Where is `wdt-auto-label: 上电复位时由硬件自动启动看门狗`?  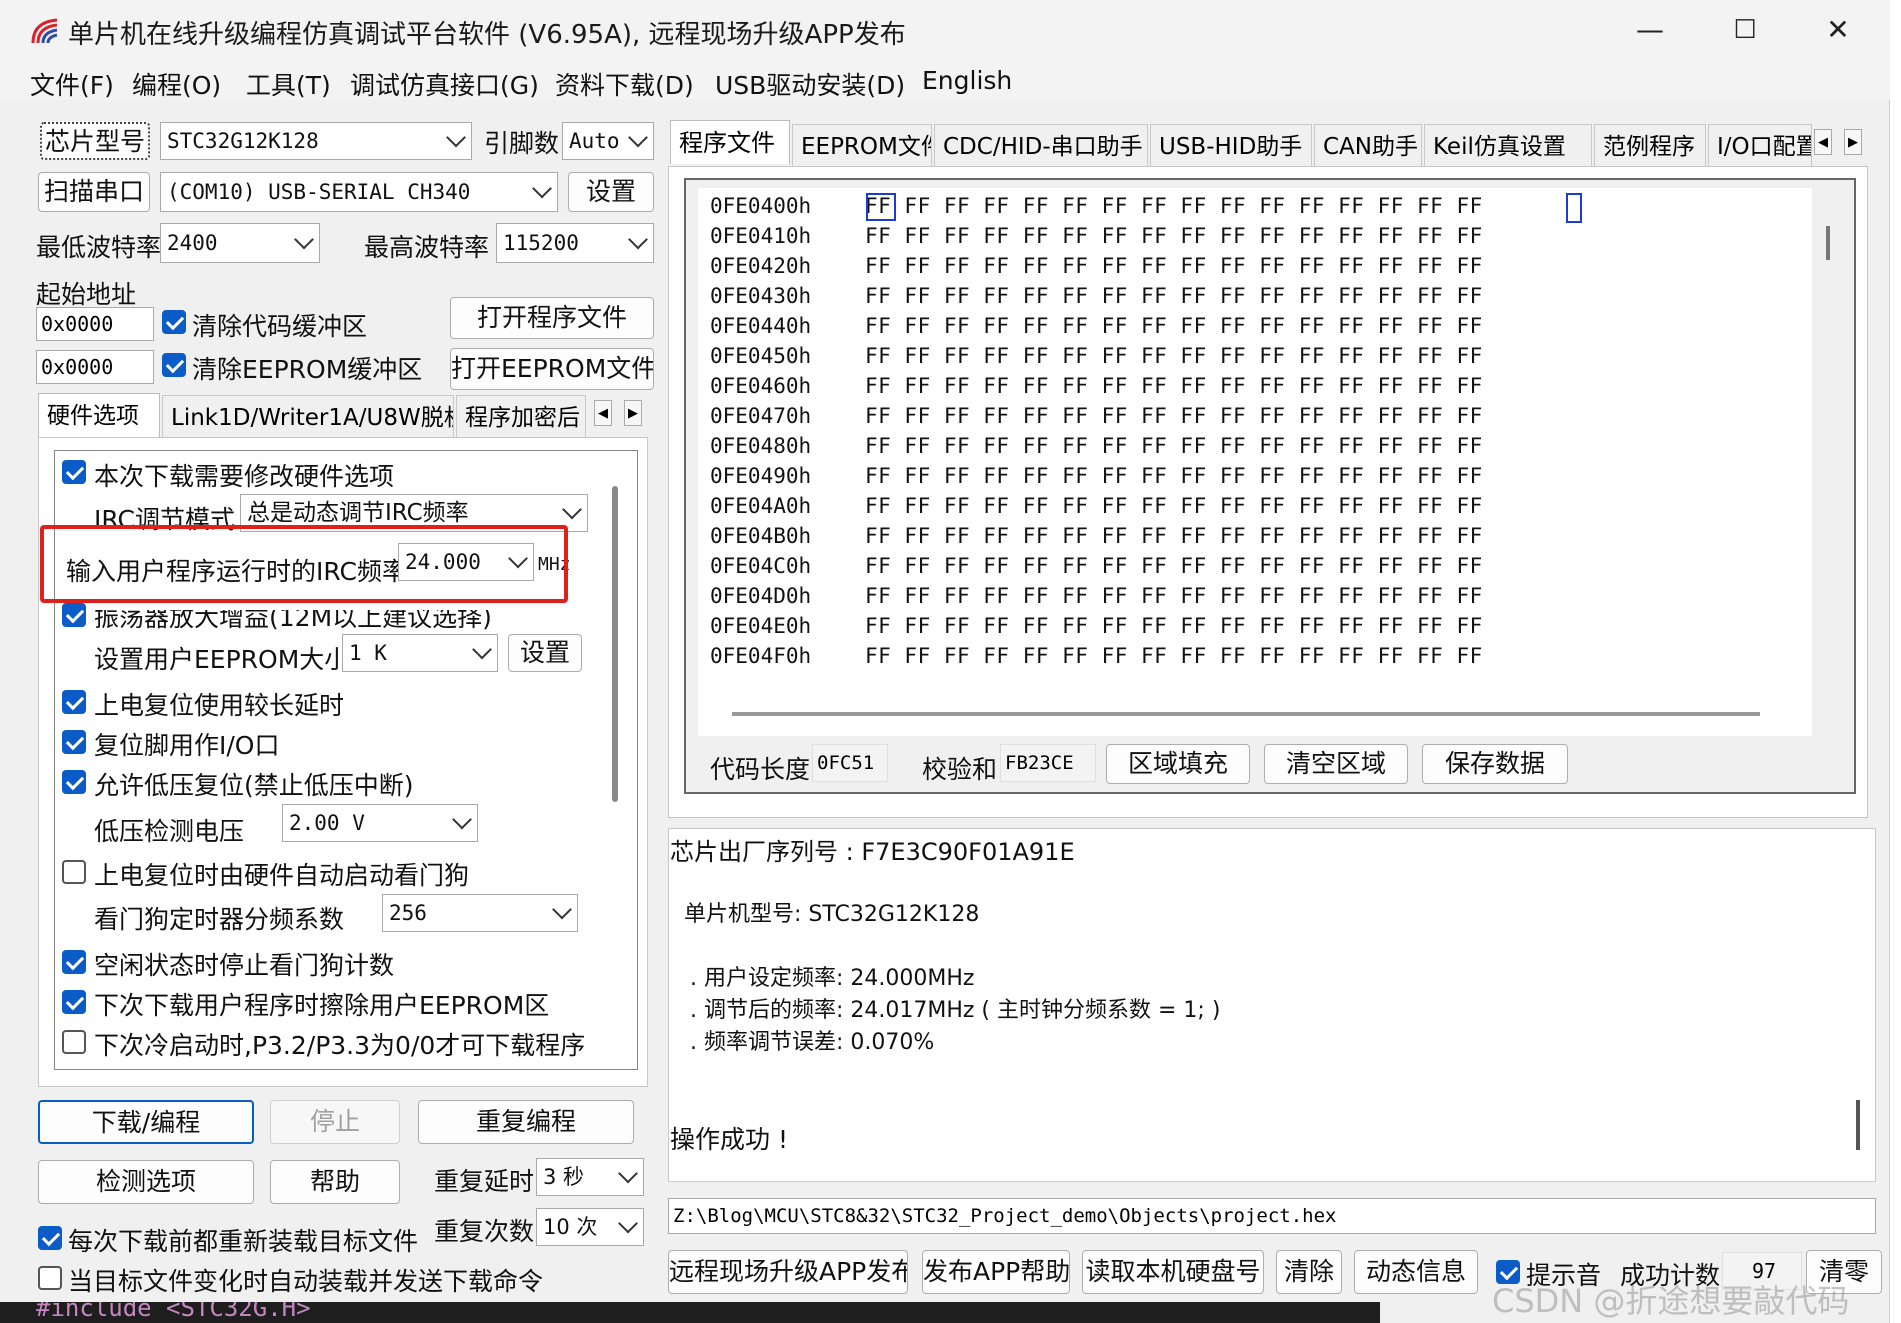
wdt-auto-label: 上电复位时由硬件自动启动看门狗 is located at coordinates (282, 875).